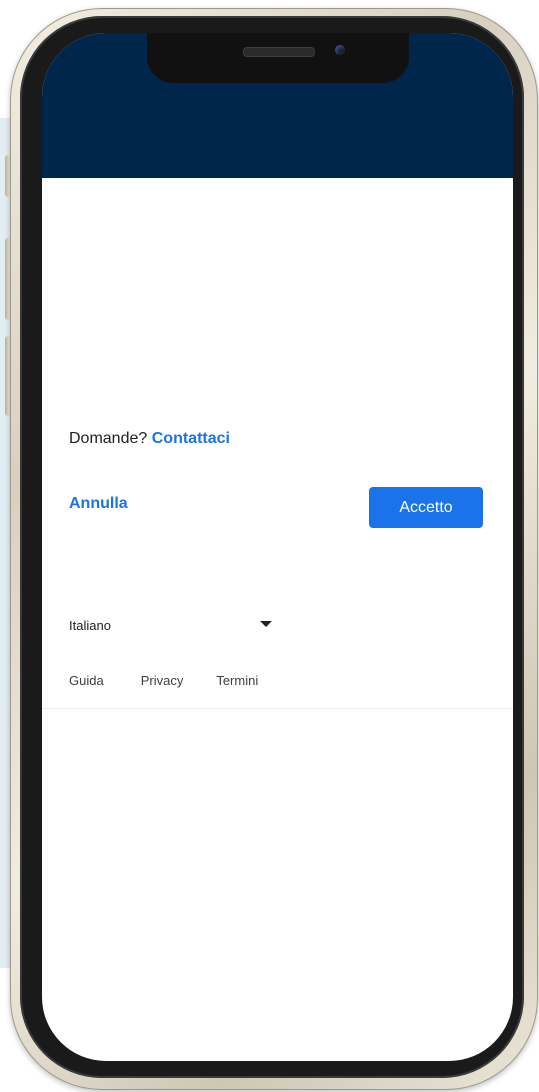 The width and height of the screenshot is (539, 1092). What do you see at coordinates (426, 507) in the screenshot?
I see `accept-button: Accetto` at bounding box center [426, 507].